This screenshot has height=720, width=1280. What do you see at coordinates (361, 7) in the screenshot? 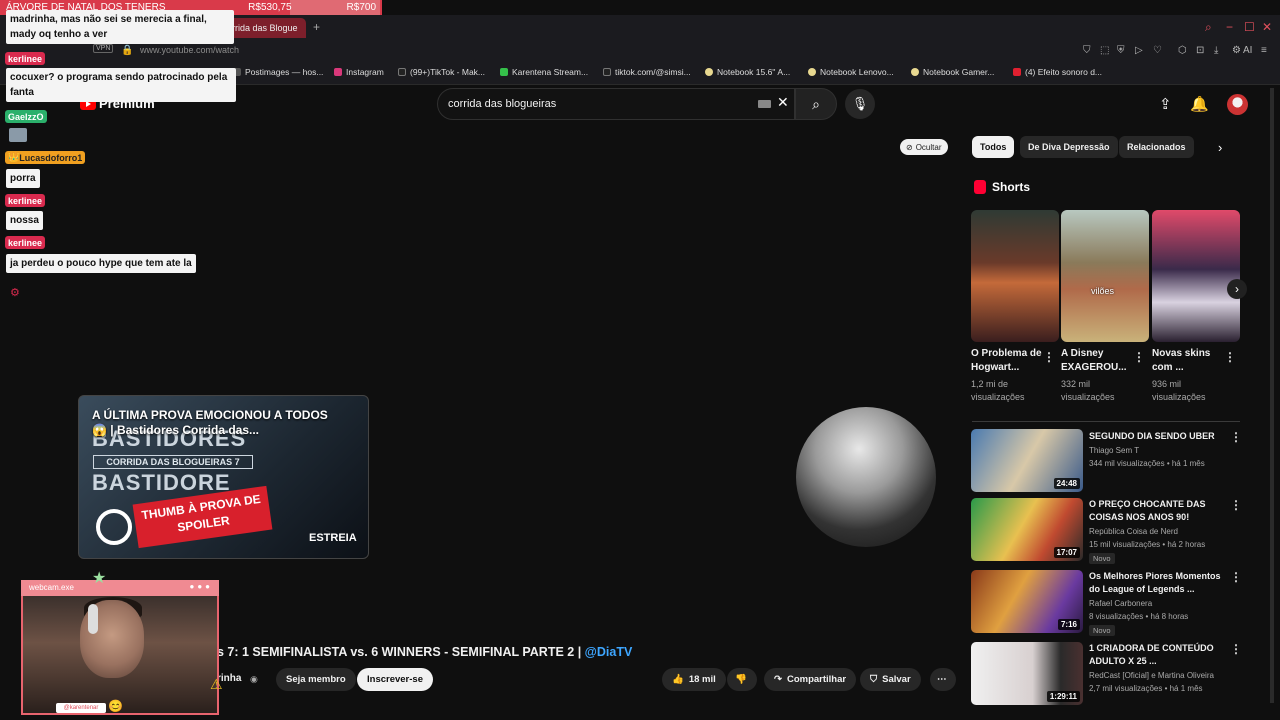
I see `goal-target: R$700` at bounding box center [361, 7].